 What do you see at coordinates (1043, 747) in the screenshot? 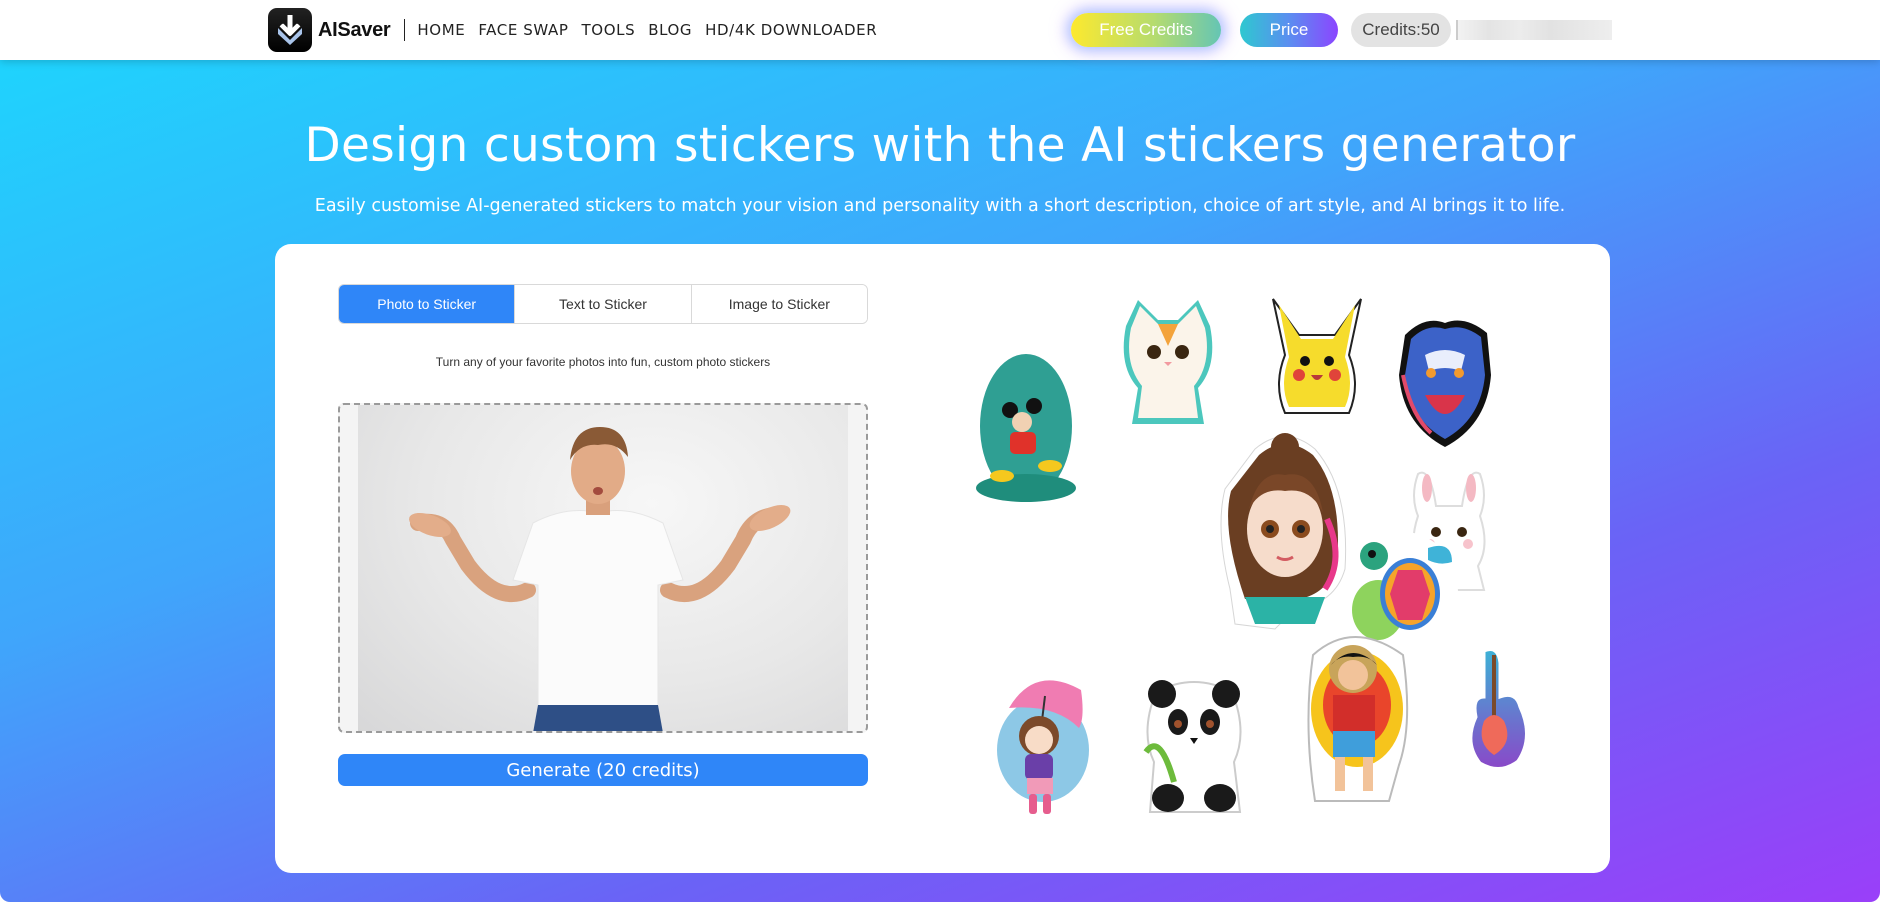
I see `umbrella-girl-sticker` at bounding box center [1043, 747].